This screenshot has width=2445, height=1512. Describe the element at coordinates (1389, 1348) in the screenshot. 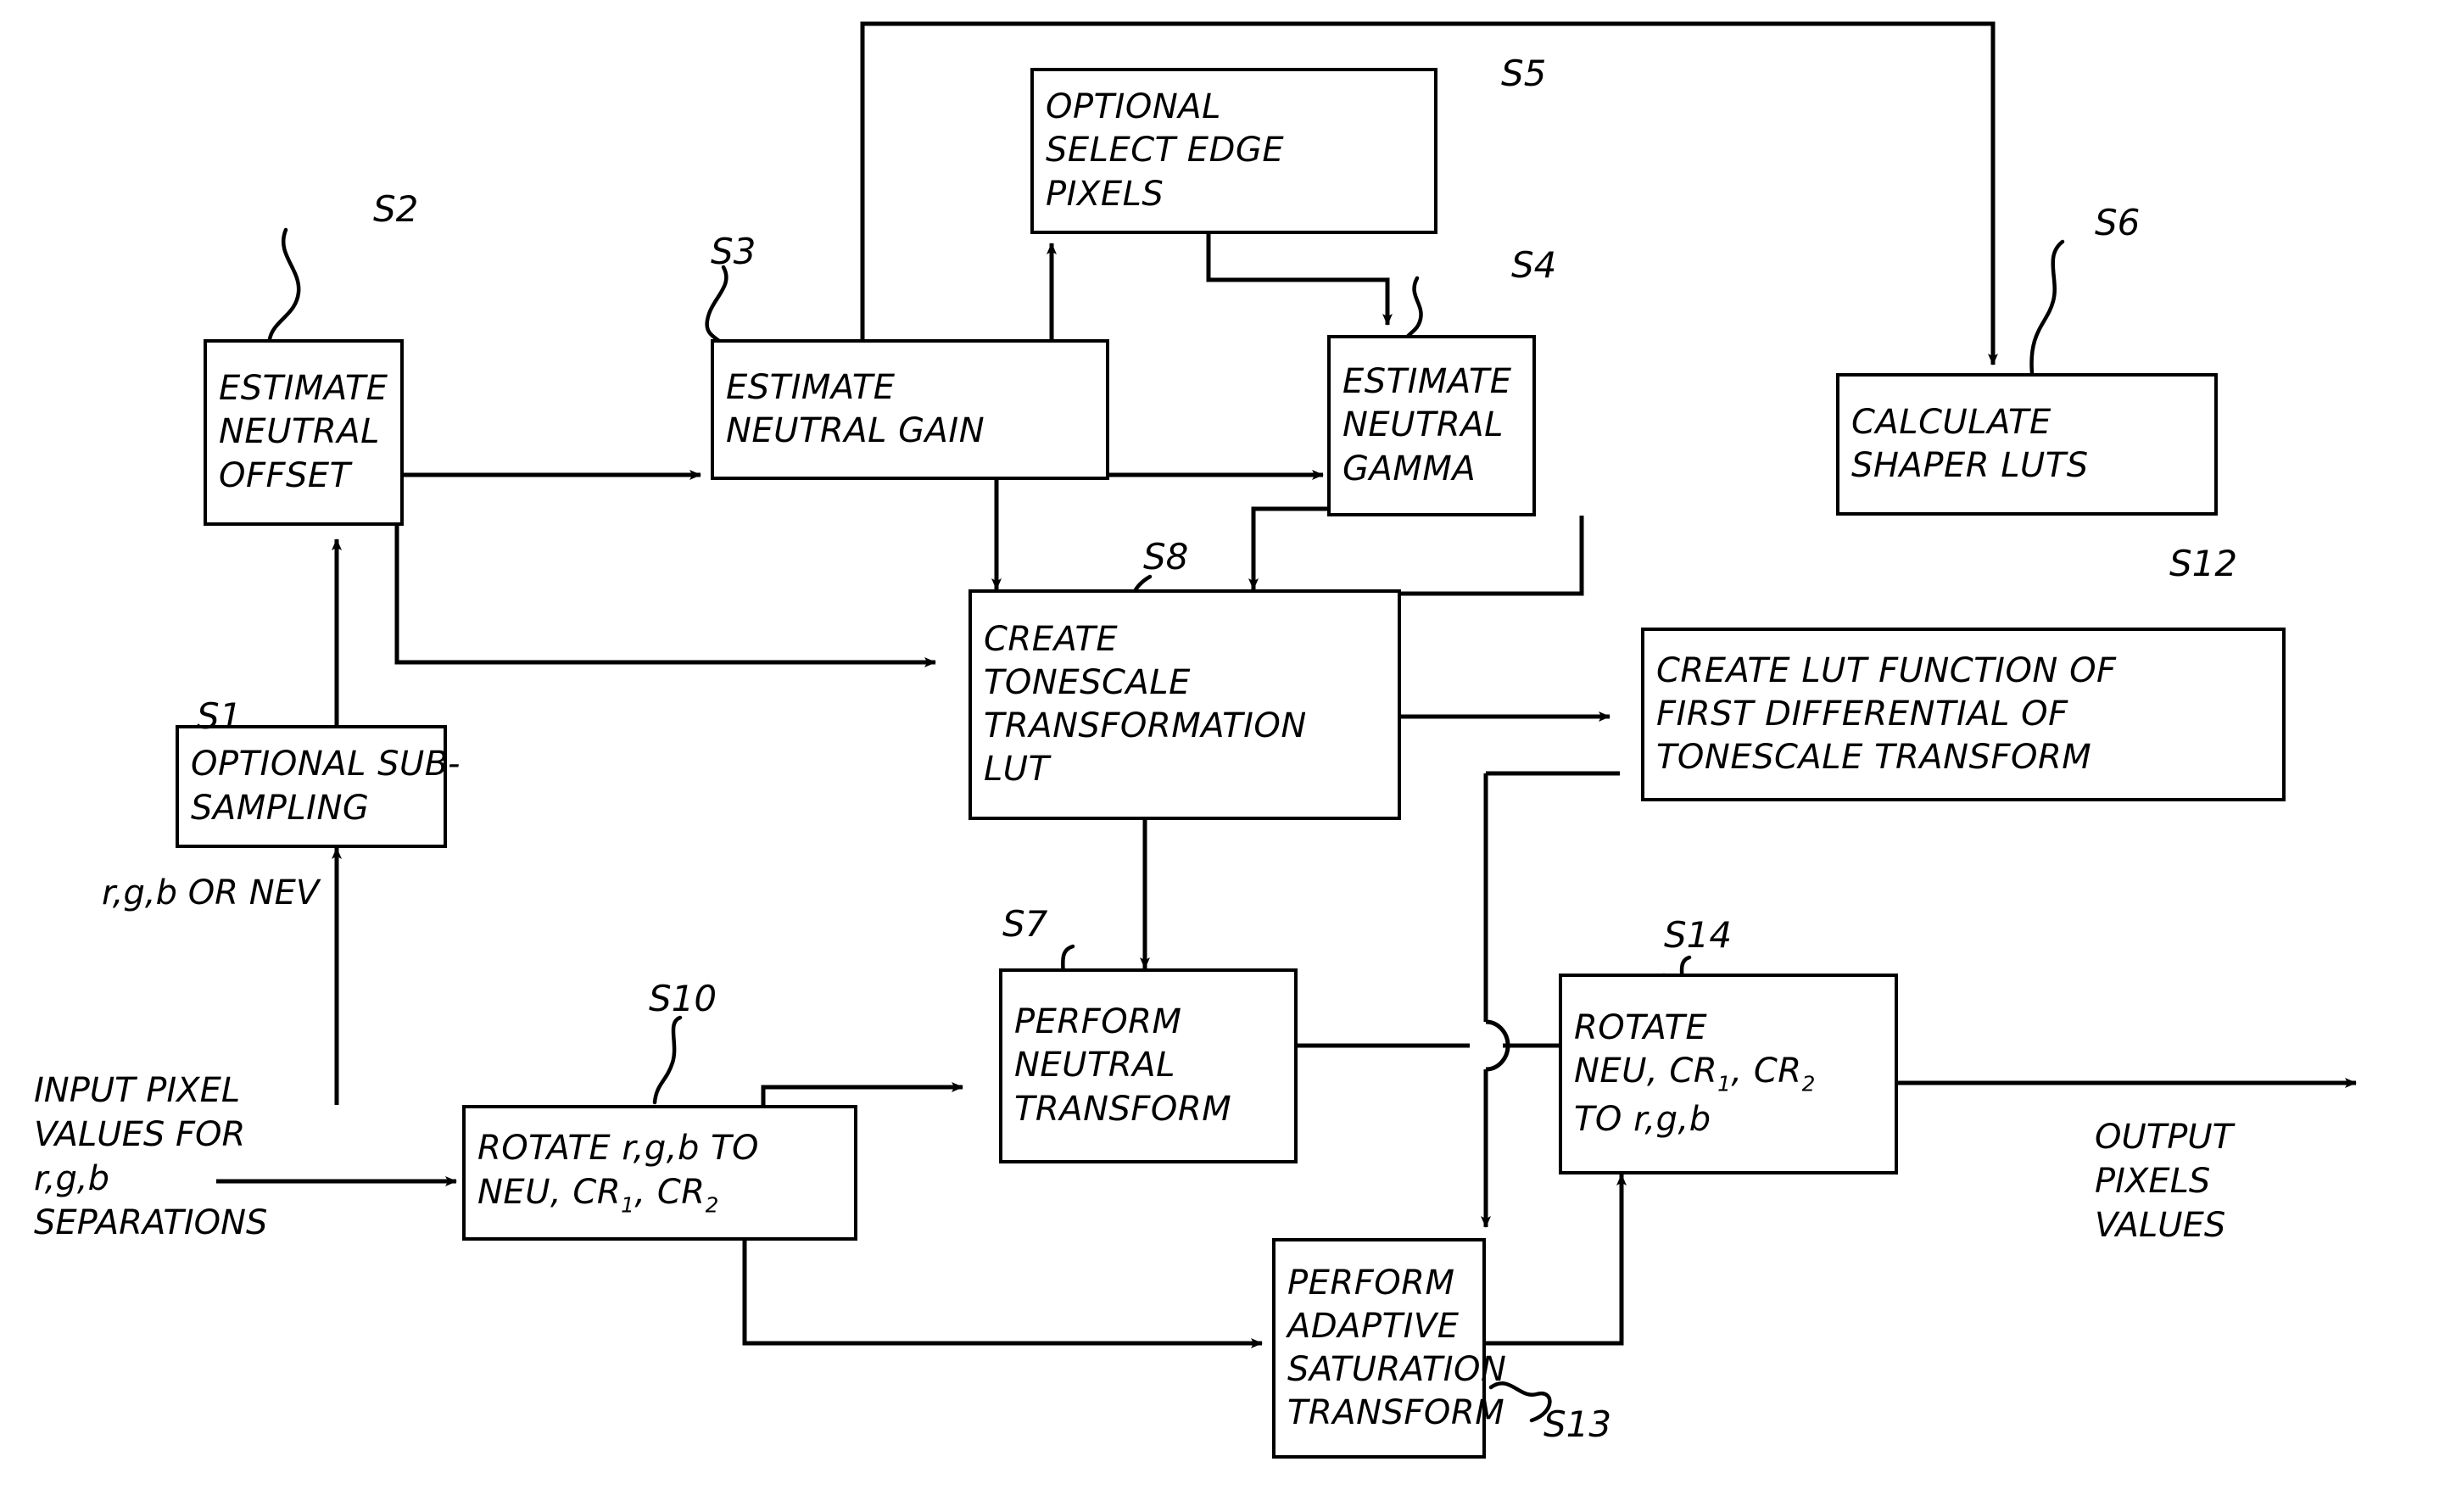

I see `node-perform-adaptive-saturation-transform: PERFORM ADAPTIVE SATURATION TRANSFORM` at that location.